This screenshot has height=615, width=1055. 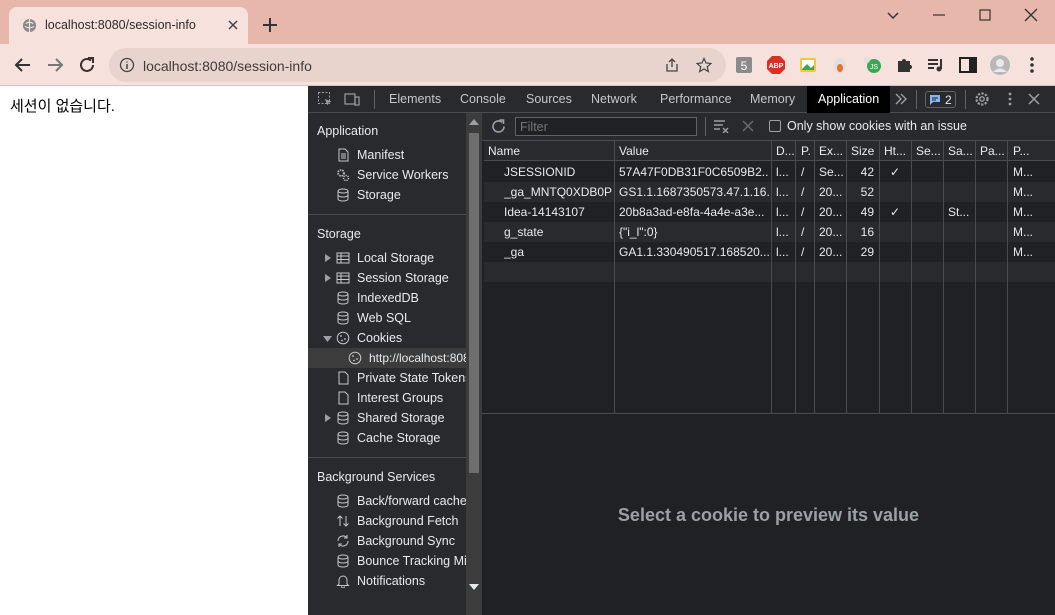 What do you see at coordinates (387, 358) in the screenshot?
I see `sidebar-item-cookie-origin: http://localhost:8080` at bounding box center [387, 358].